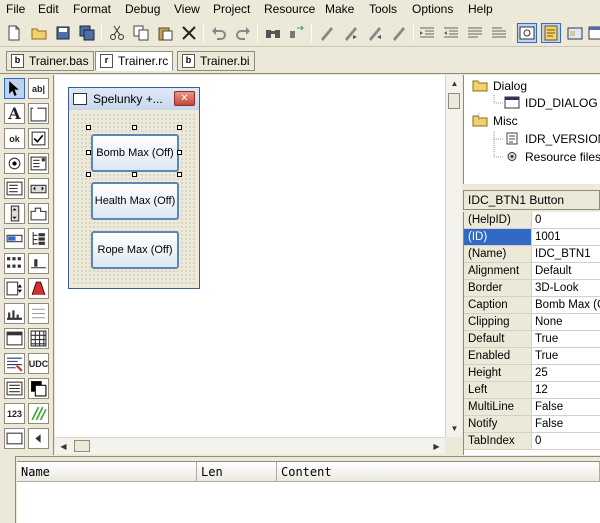  Describe the element at coordinates (532, 339) in the screenshot. I see `property-row: Default True` at that location.